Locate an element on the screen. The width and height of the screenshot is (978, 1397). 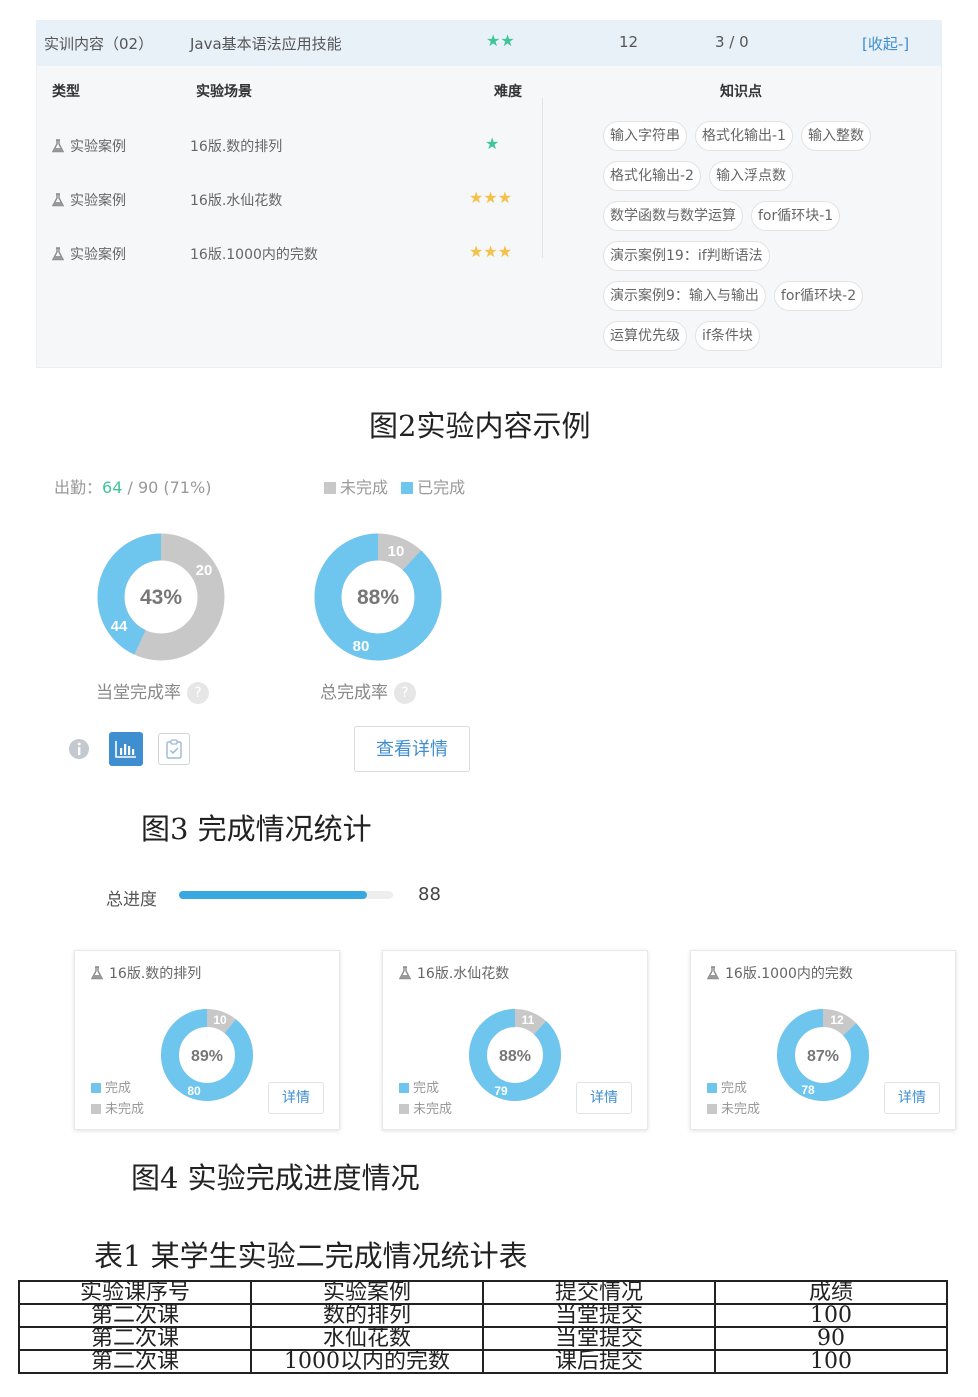
knowledge-tag: 数学函数与数学运算 is located at coordinates (673, 216).